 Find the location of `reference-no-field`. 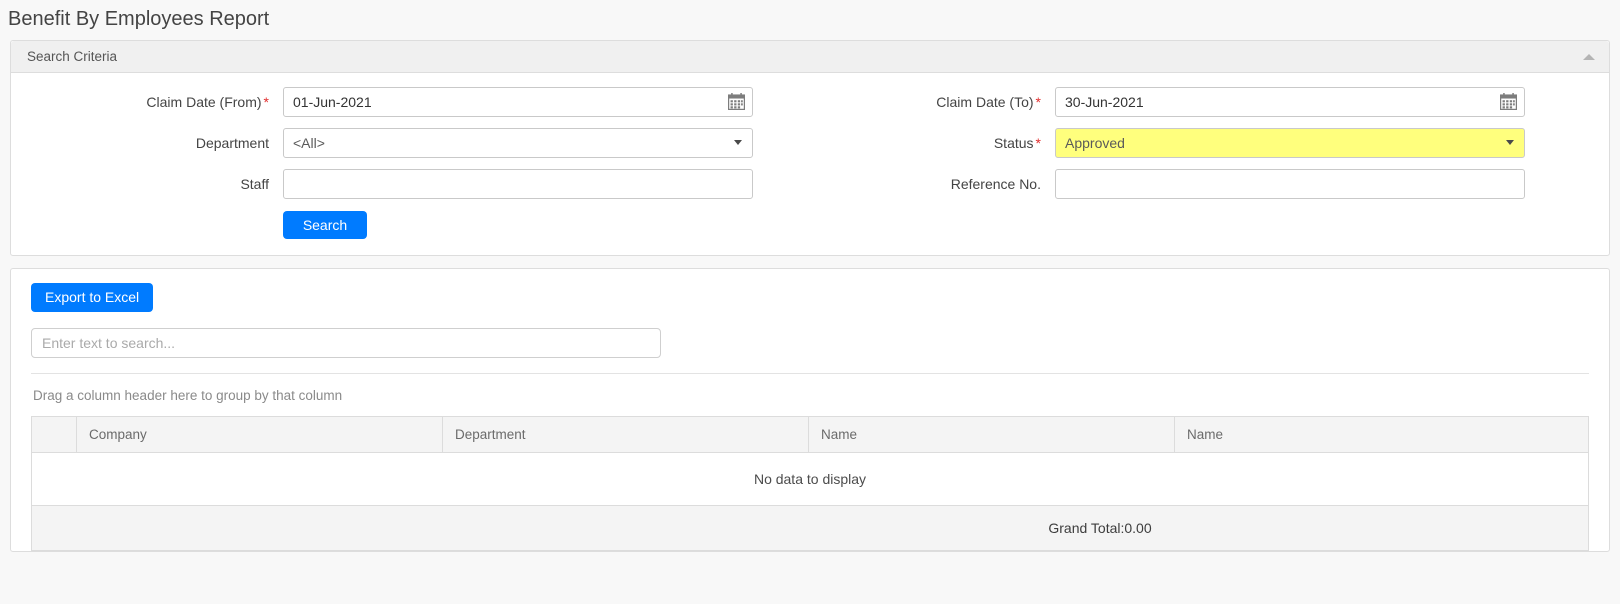

reference-no-field is located at coordinates (1290, 184).